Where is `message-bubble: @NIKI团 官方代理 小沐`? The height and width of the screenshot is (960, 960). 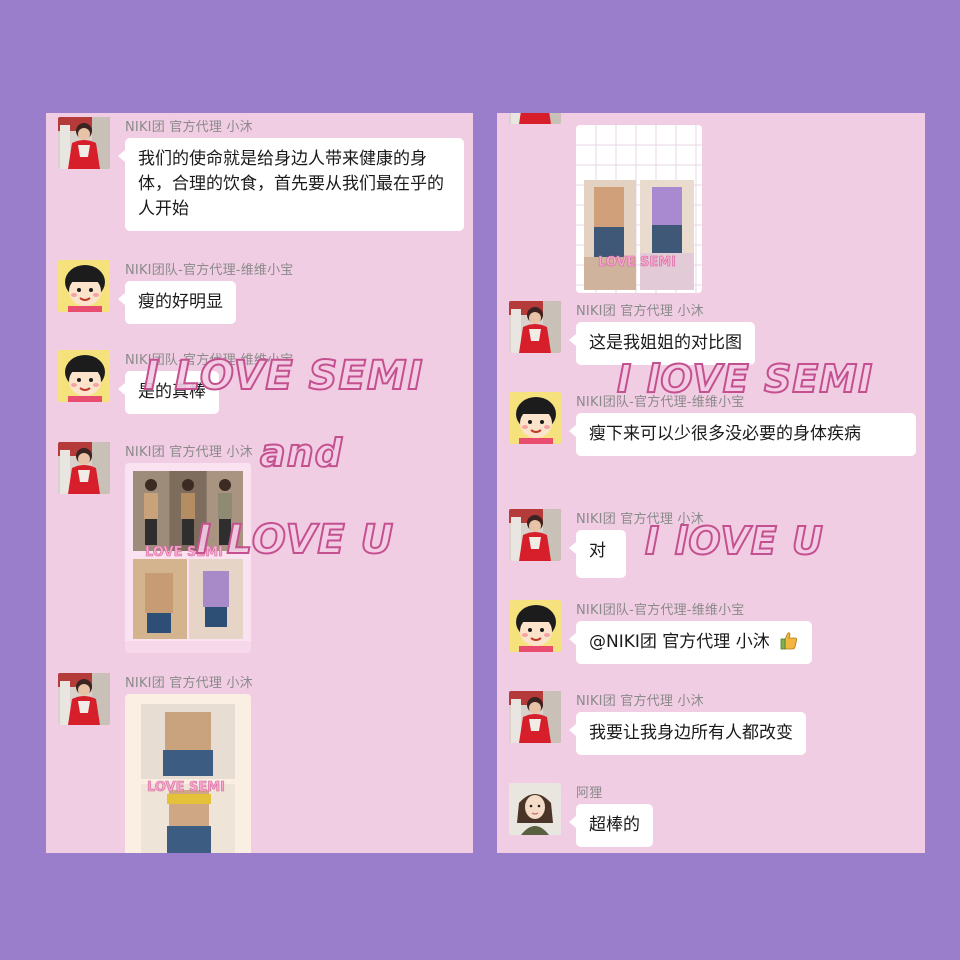
message-bubble: @NIKI团 官方代理 小沐 is located at coordinates (690, 642).